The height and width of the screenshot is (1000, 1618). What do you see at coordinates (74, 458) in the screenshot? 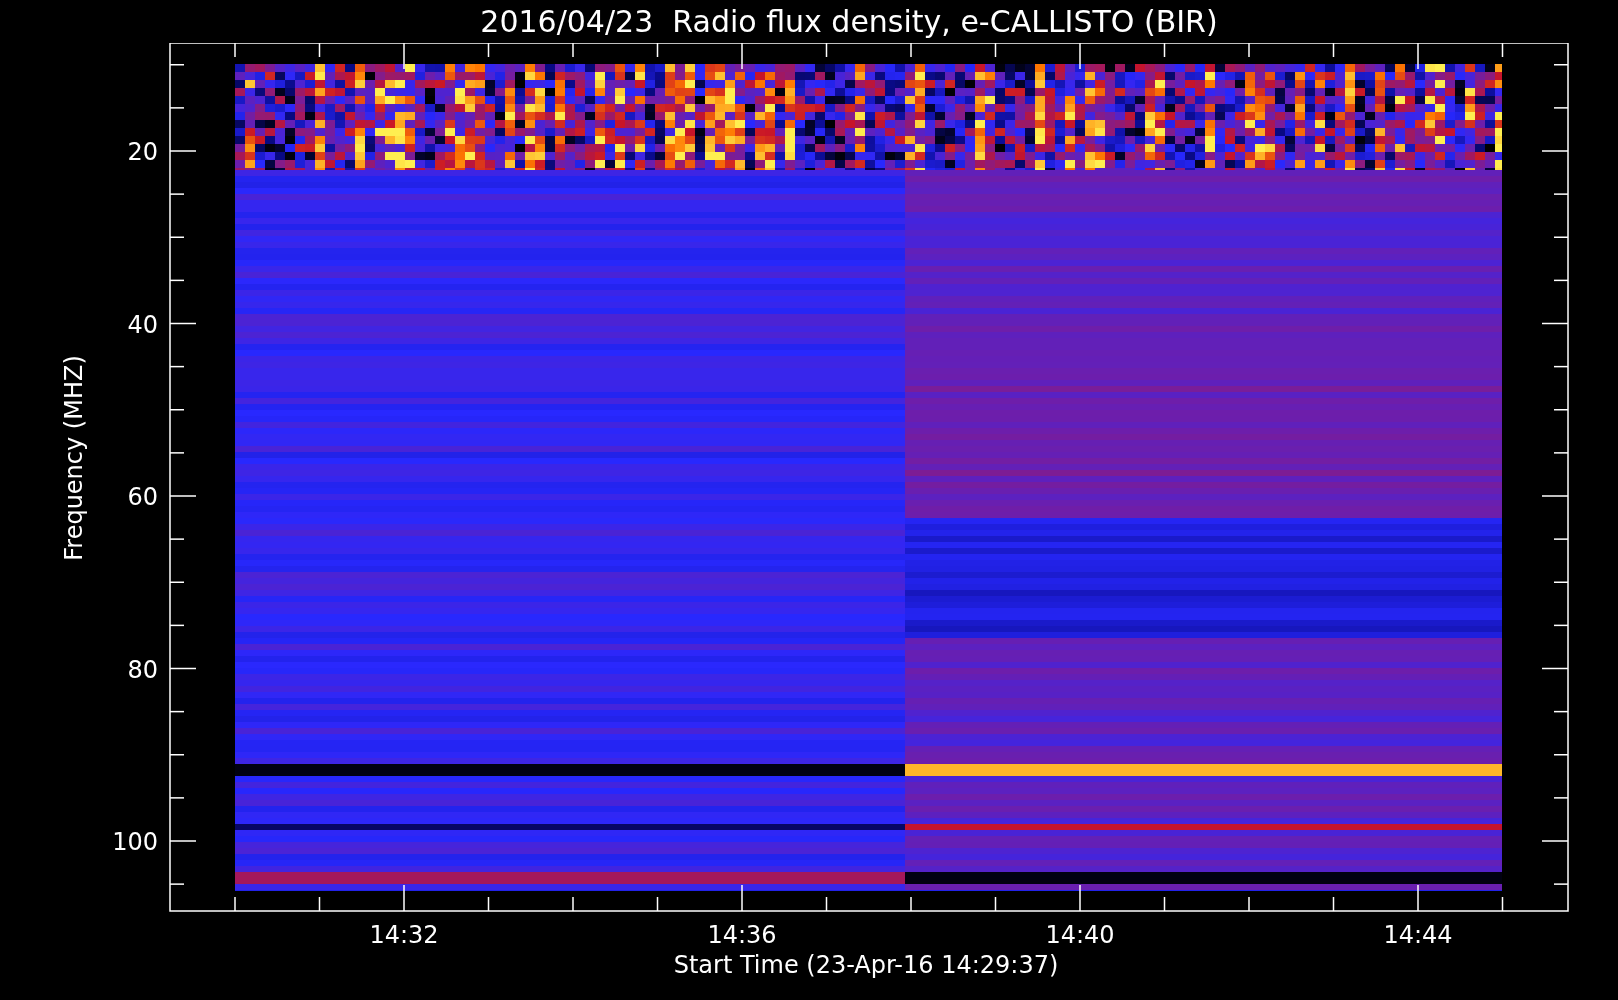
I see `y-axis-label: Frequency (MHZ)` at bounding box center [74, 458].